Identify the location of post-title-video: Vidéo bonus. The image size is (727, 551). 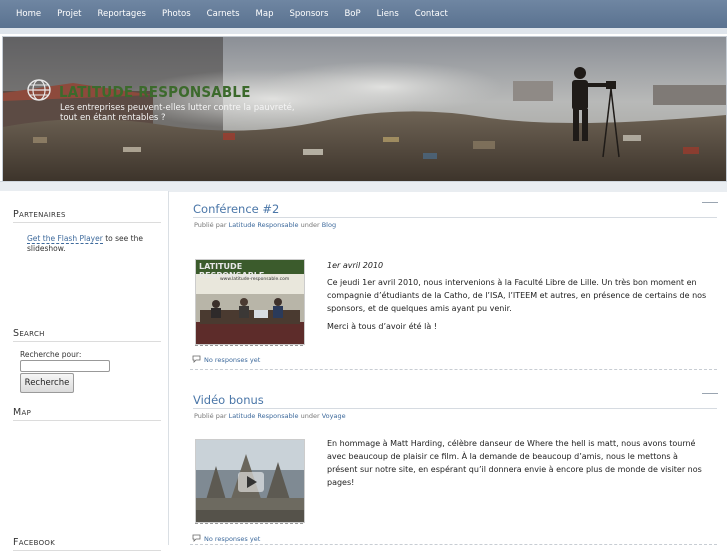
(228, 400).